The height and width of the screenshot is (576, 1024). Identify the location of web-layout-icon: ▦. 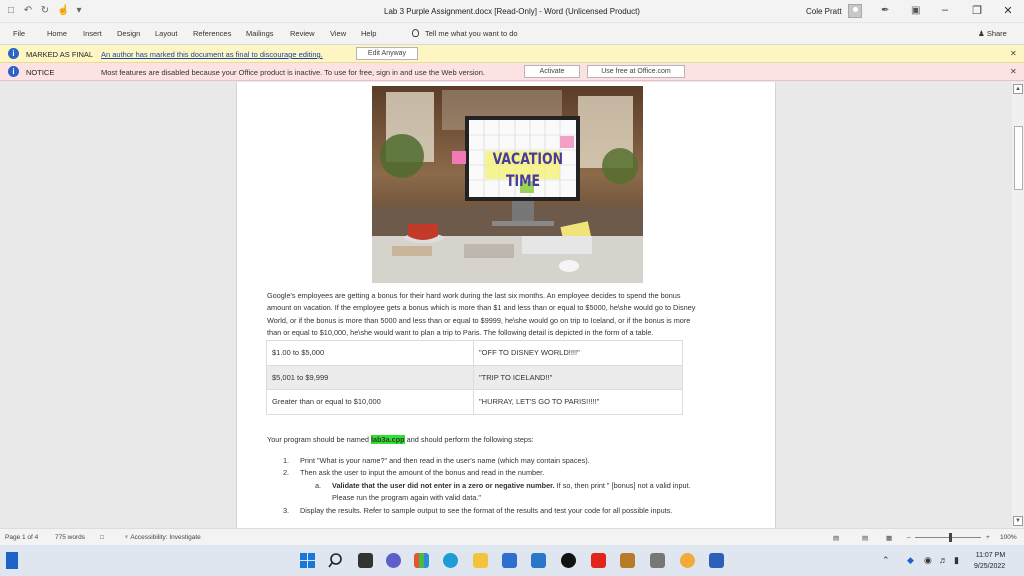
(889, 538).